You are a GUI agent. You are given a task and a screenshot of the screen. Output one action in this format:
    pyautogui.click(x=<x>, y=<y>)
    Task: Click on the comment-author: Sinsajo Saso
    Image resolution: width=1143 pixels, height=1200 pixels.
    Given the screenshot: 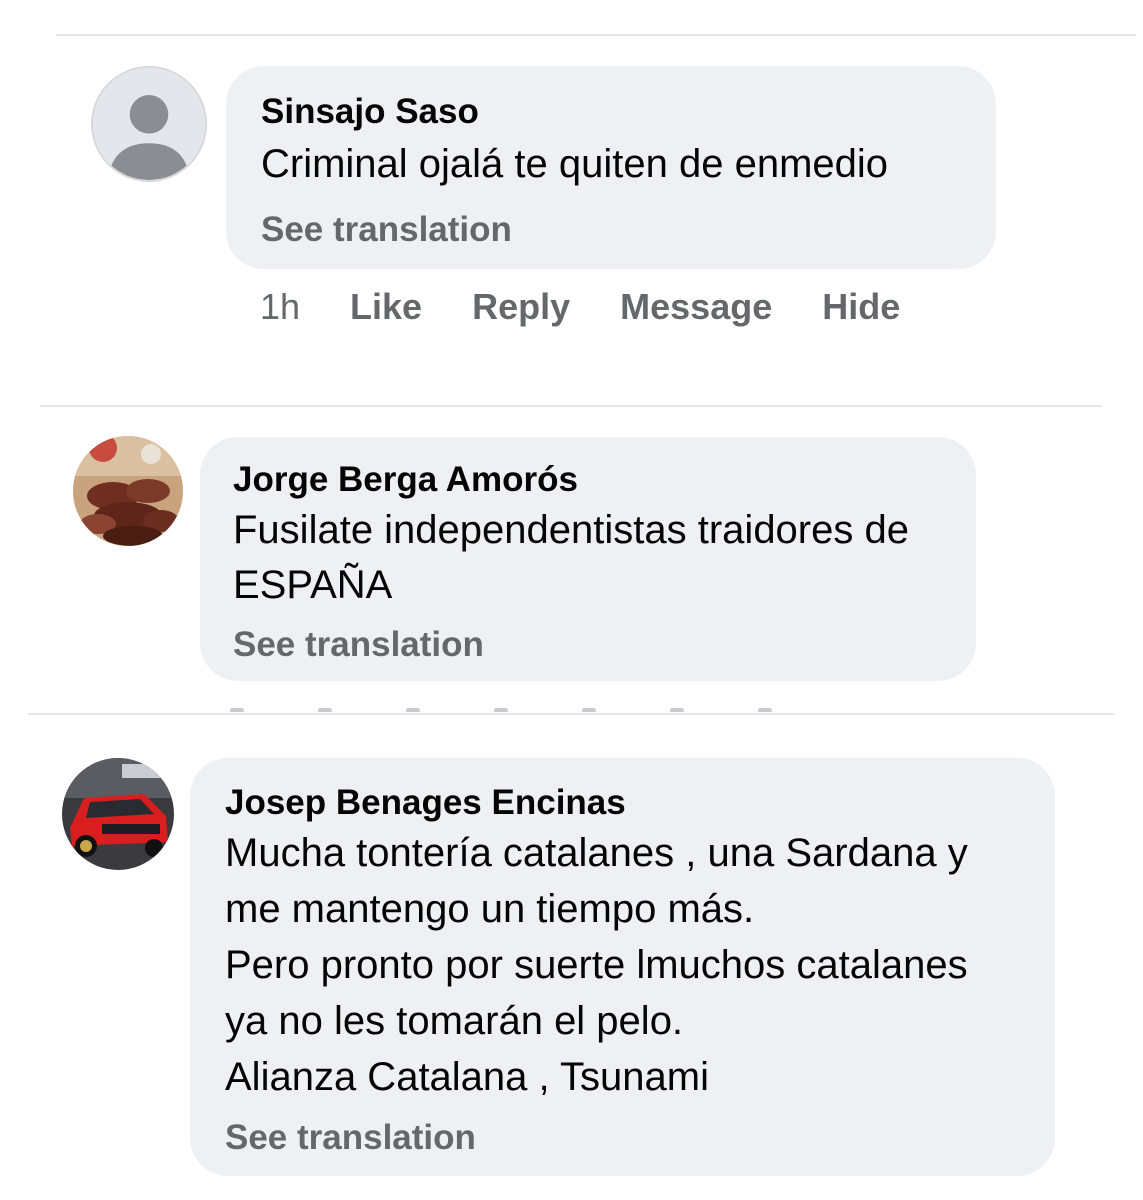 What is the action you would take?
    pyautogui.click(x=370, y=112)
    